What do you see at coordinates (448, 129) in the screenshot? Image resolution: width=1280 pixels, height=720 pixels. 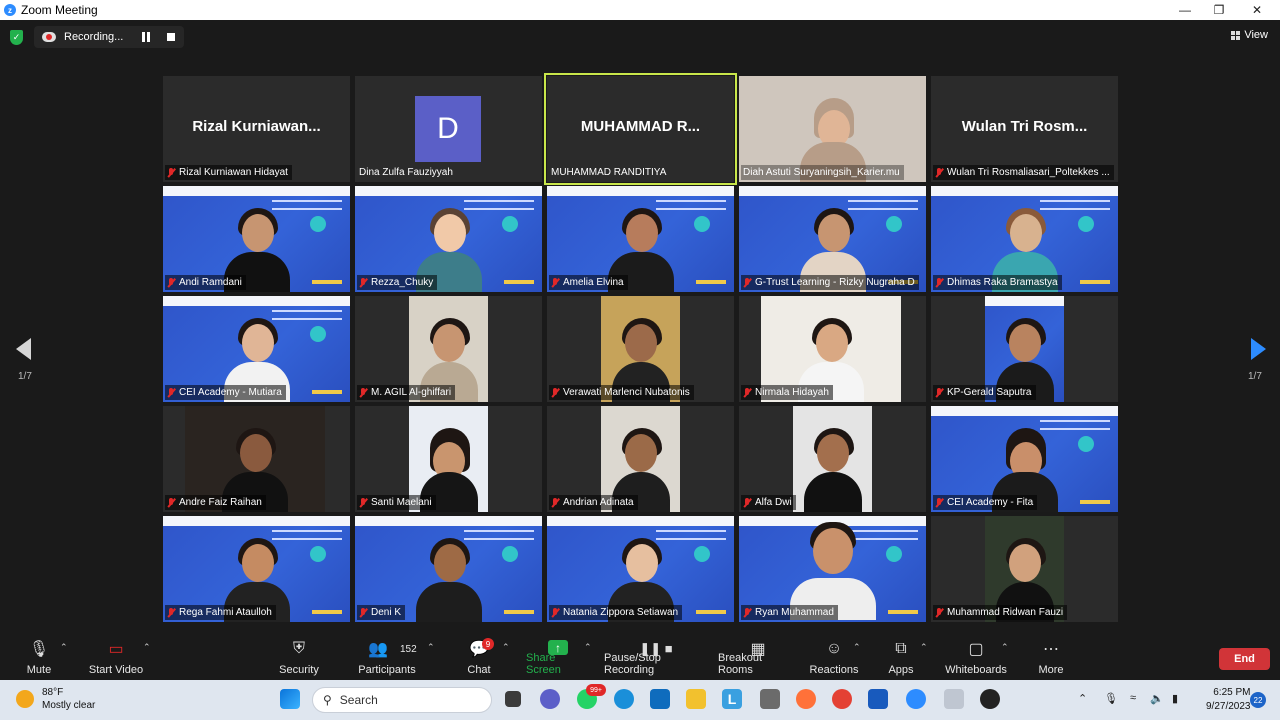 I see `participant-tile: D Dina Zulfa Fauziyyah` at bounding box center [448, 129].